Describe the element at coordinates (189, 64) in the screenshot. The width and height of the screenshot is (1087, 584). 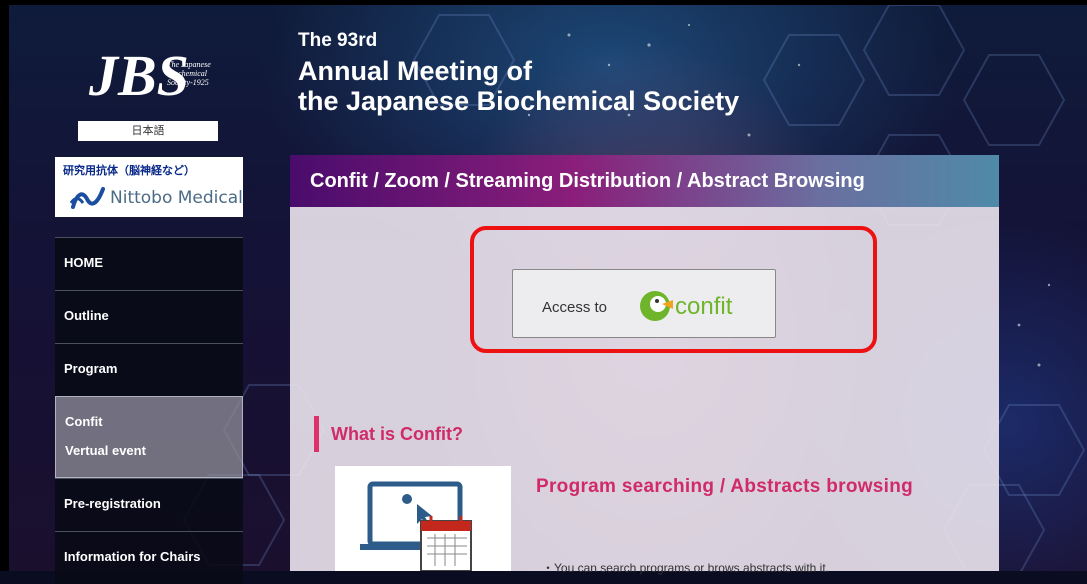
I see `svg-text: The Japanese` at that location.